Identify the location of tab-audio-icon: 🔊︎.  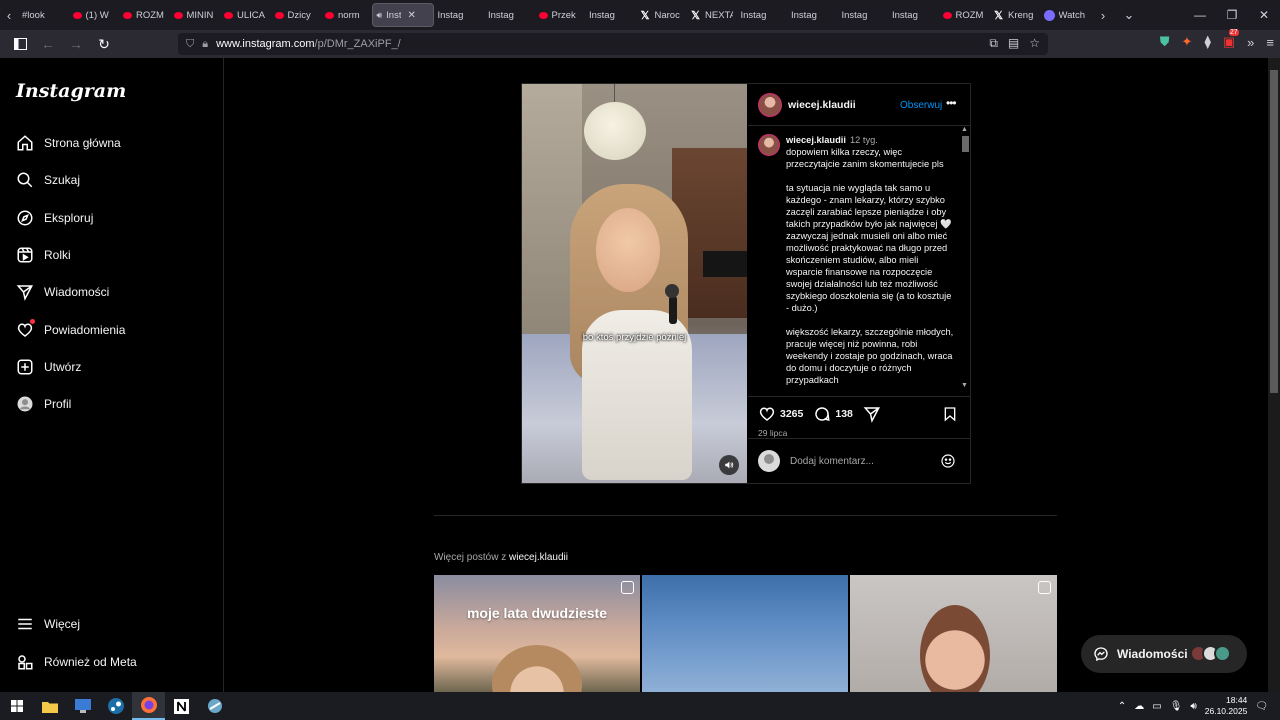
(380, 15).